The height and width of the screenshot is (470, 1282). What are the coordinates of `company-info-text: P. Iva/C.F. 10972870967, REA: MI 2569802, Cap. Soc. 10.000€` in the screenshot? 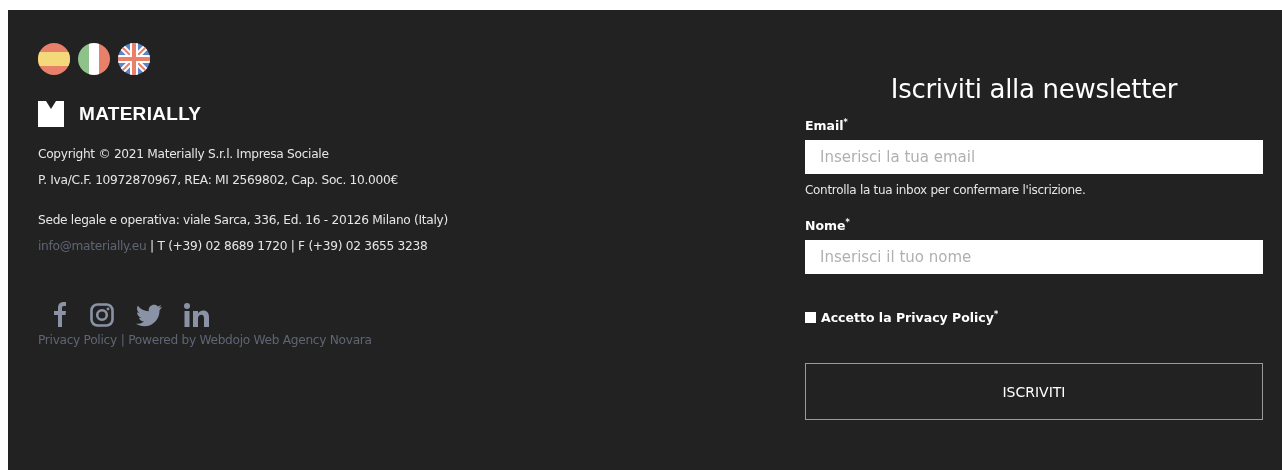 It's located at (218, 180).